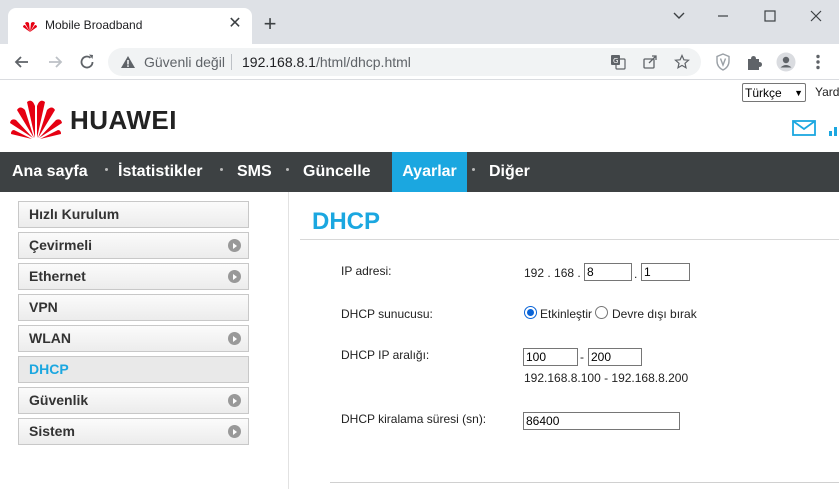 Image resolution: width=839 pixels, height=489 pixels. What do you see at coordinates (774, 92) in the screenshot?
I see `language-select: Türkçe ▼` at bounding box center [774, 92].